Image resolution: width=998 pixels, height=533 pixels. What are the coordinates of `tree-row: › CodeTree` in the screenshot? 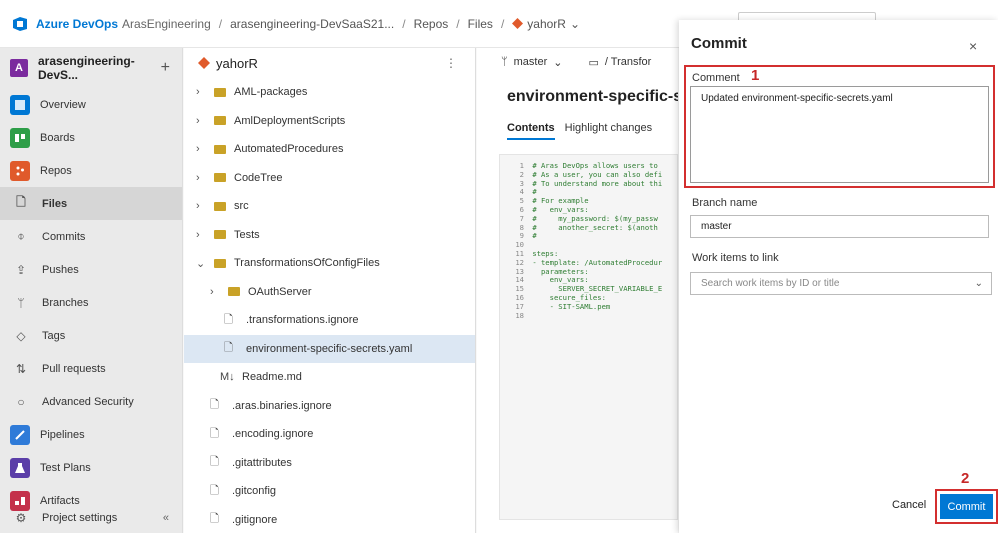 It's located at (329, 178).